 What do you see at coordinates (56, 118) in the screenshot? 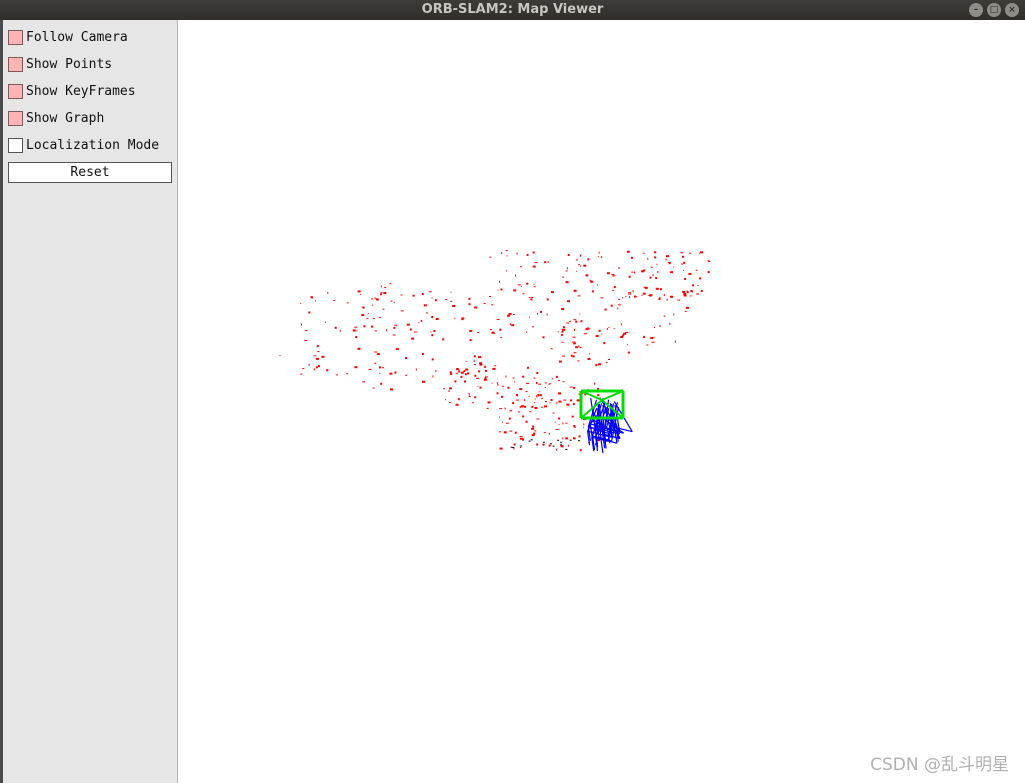
I see `option-show-graph: Show Graph` at bounding box center [56, 118].